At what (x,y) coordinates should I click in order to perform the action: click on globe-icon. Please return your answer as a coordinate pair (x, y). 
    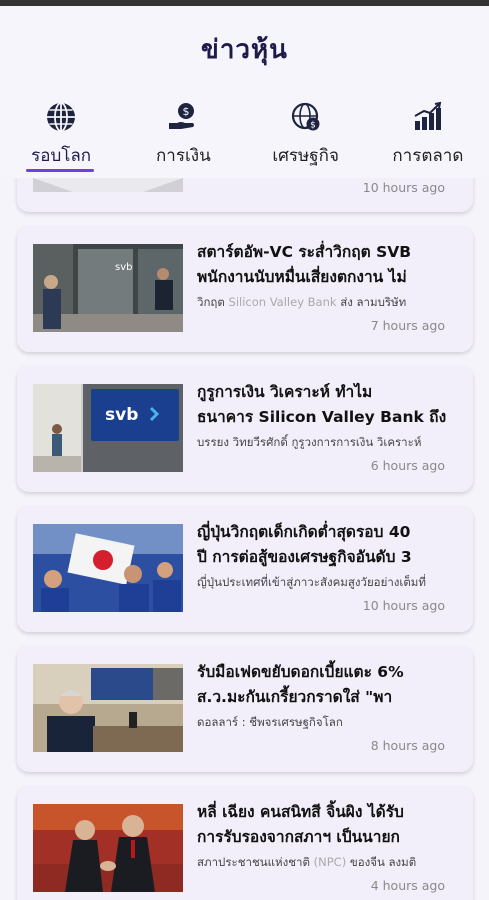
    Looking at the image, I should click on (61, 117).